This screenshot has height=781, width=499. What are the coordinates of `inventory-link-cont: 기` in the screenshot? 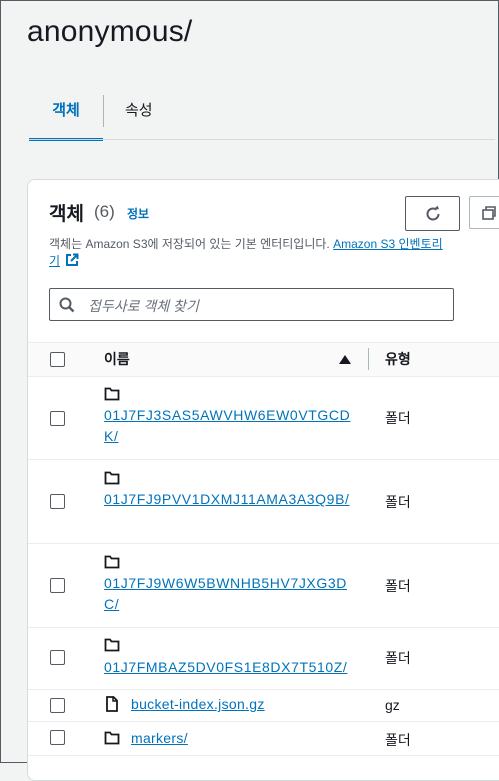 It's located at (54, 261).